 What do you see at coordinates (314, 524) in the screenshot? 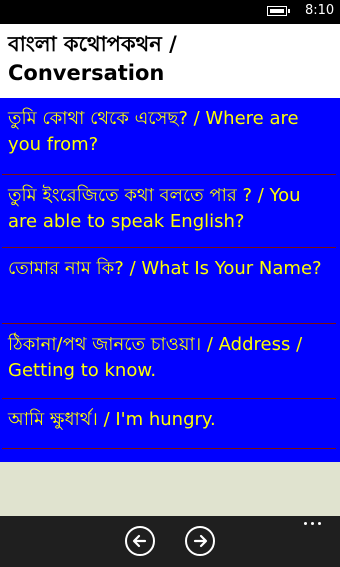
I see `more-dots-icon` at bounding box center [314, 524].